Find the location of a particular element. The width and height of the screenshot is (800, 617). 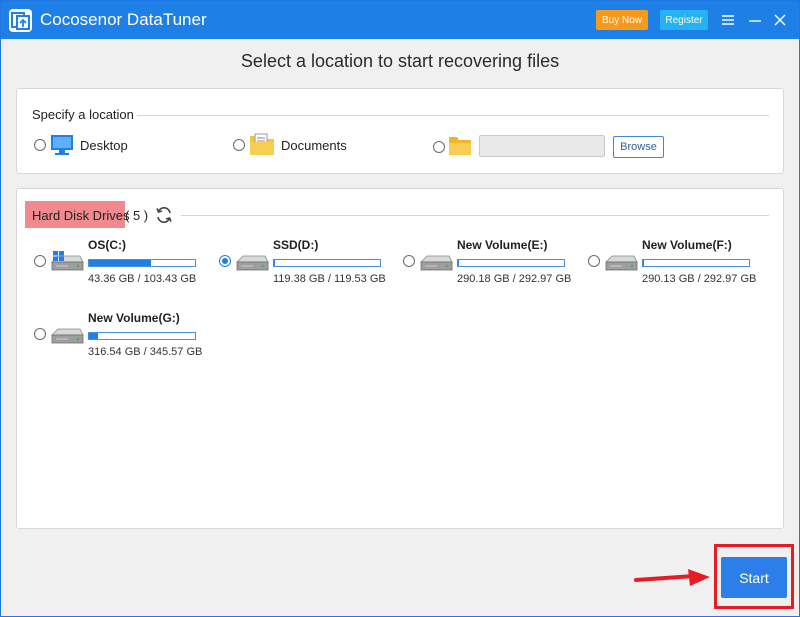

app-title: Cocosenor DataTuner is located at coordinates (123, 19).